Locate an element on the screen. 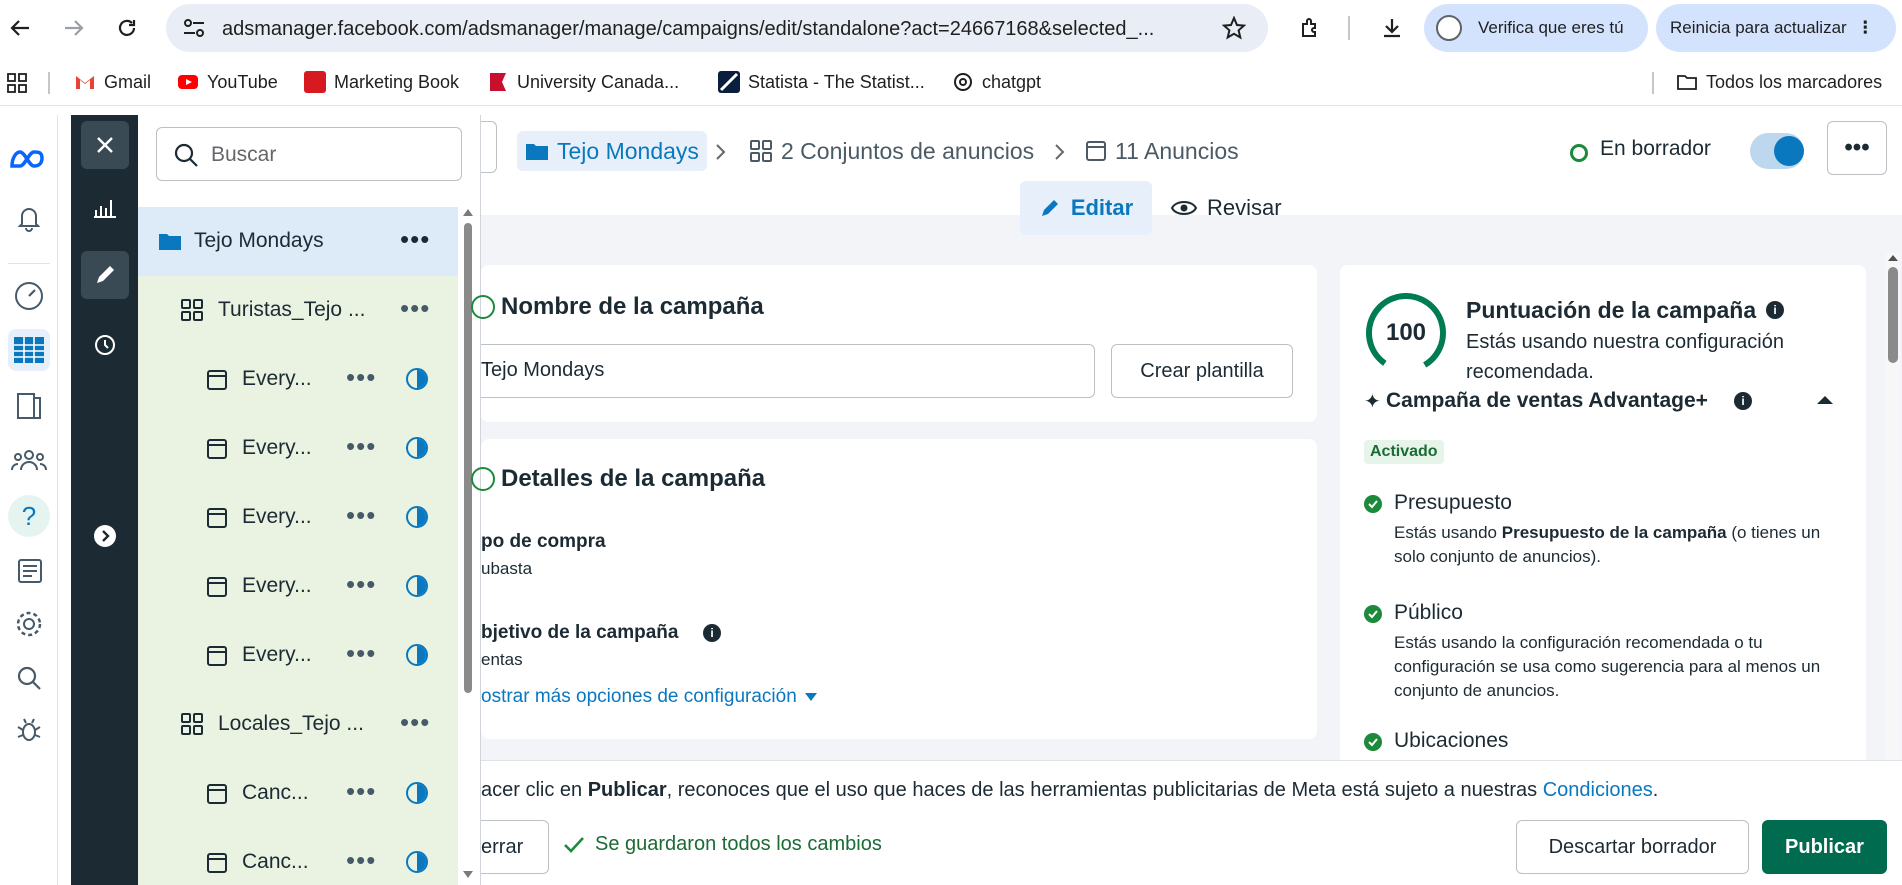 This screenshot has width=1902, height=885. tree-adset-row: Locales_Tejo ... ••• is located at coordinates (298, 724).